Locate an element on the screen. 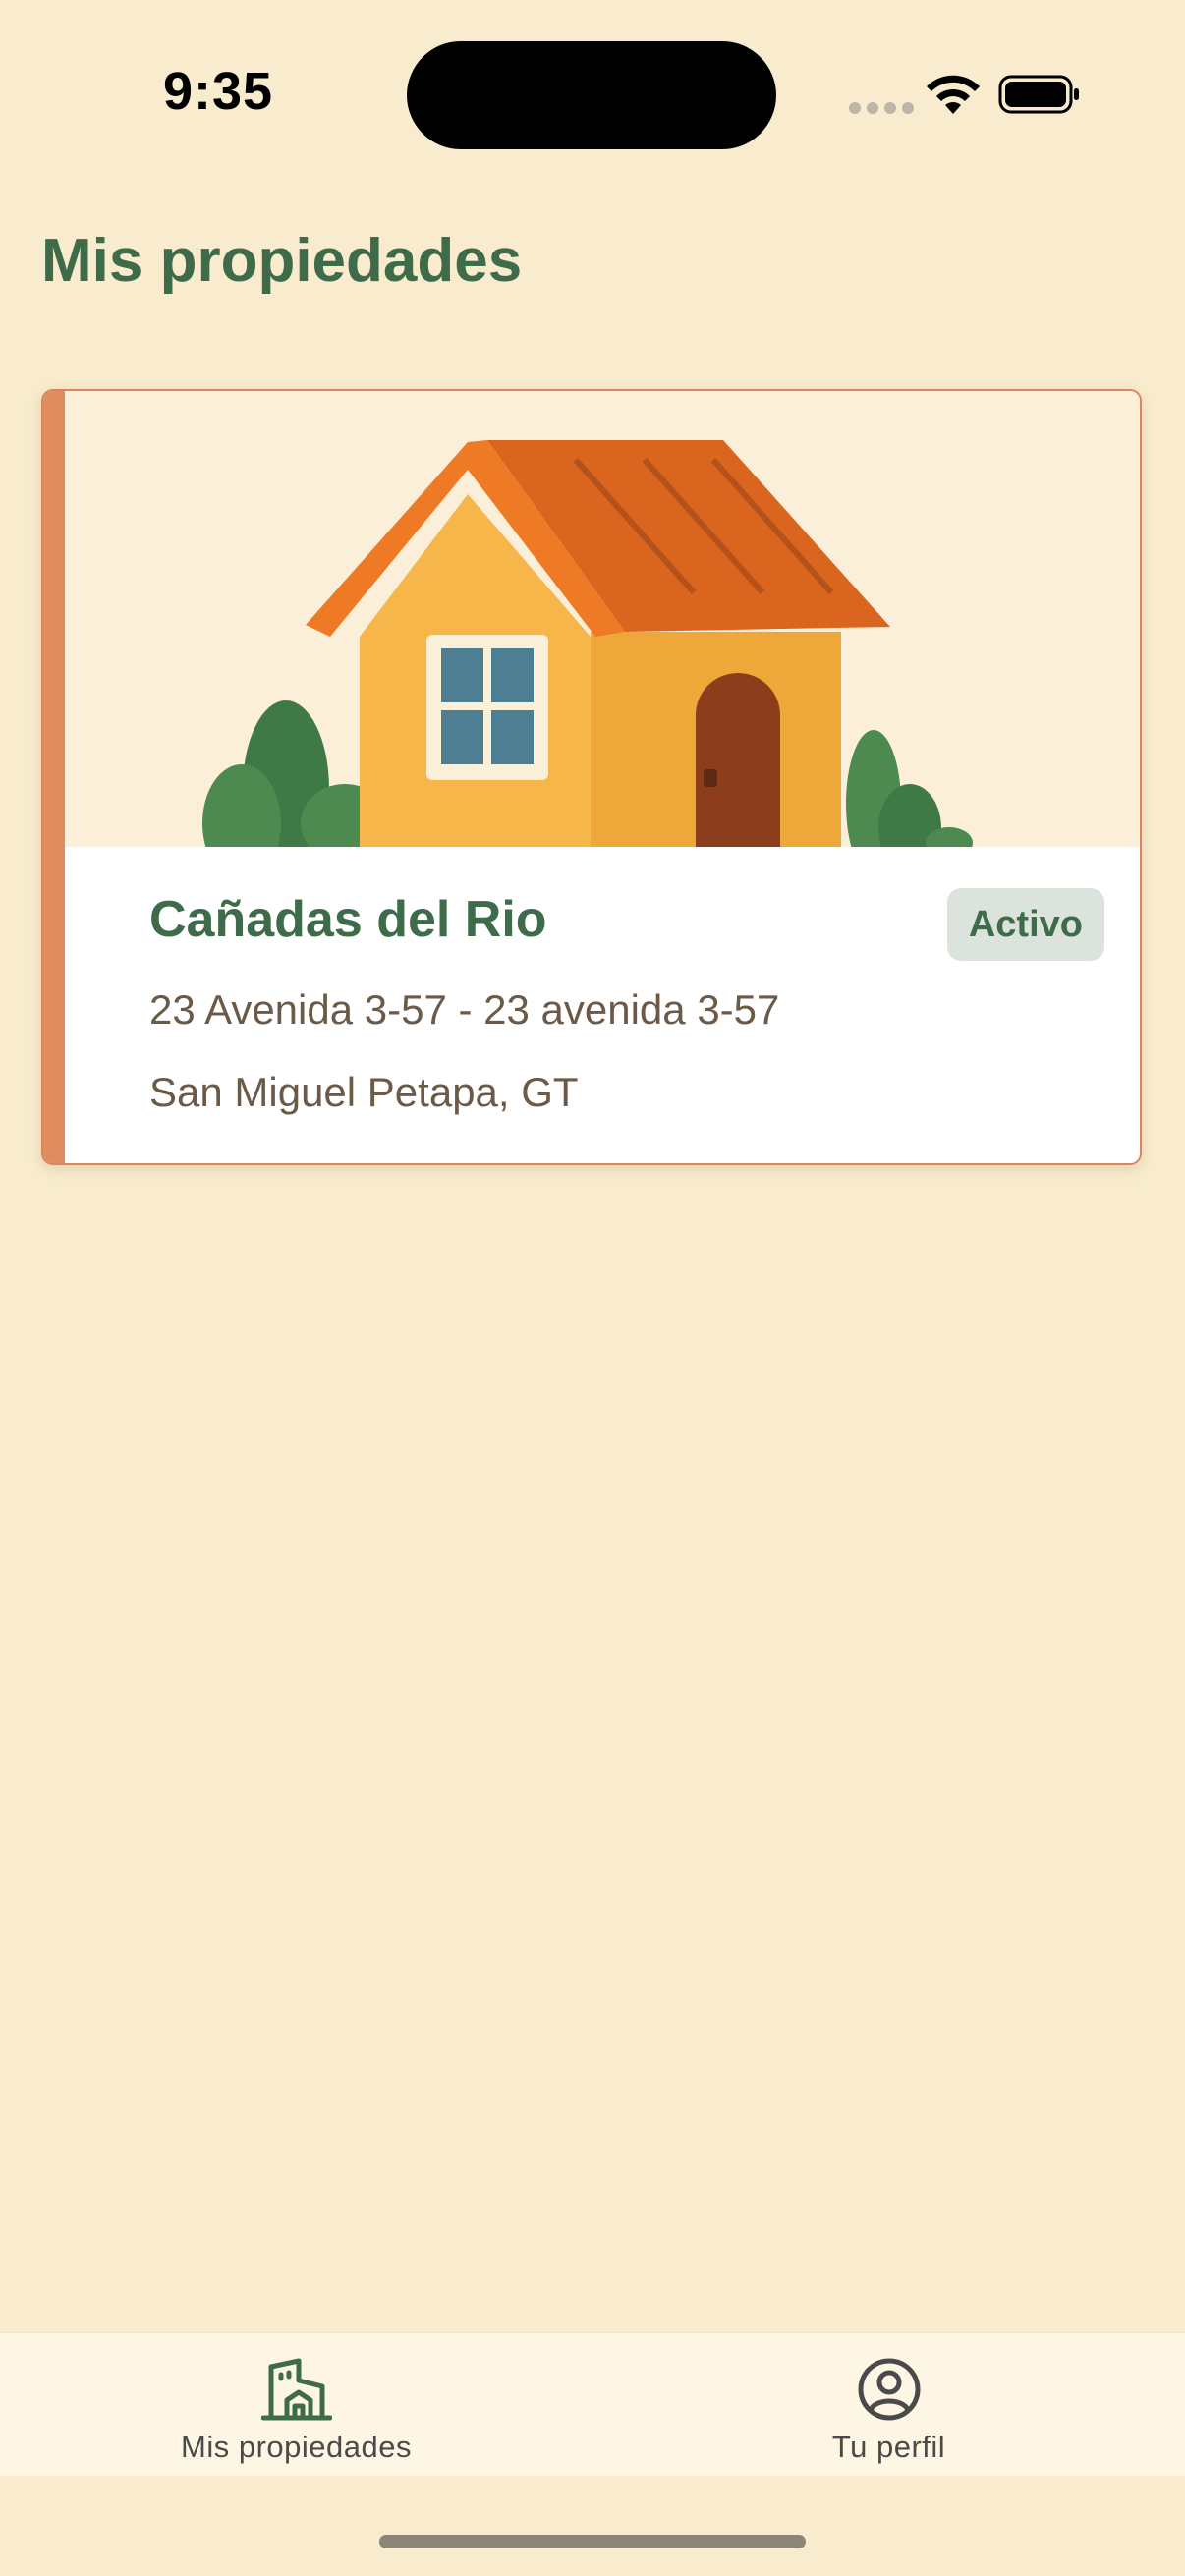 The width and height of the screenshot is (1185, 2576). tab-label: Mis propiedades is located at coordinates (296, 2447).